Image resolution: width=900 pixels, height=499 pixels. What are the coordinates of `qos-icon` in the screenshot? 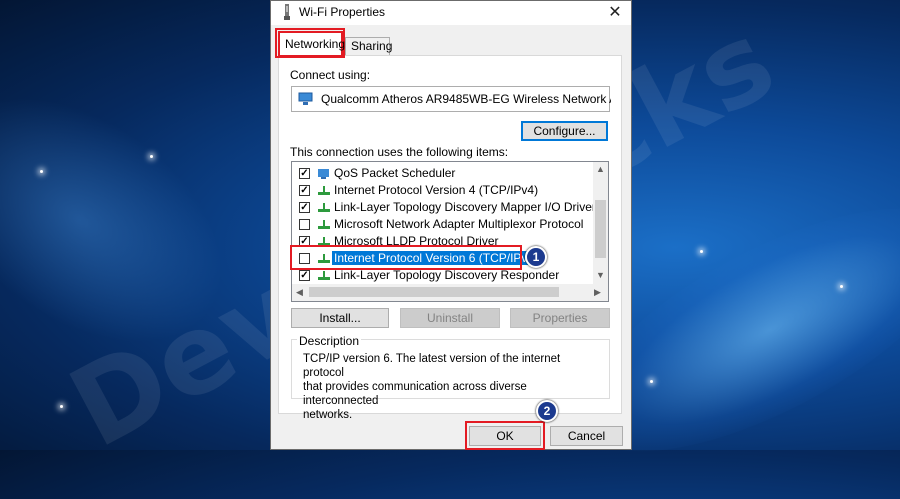 It's located at (323, 174).